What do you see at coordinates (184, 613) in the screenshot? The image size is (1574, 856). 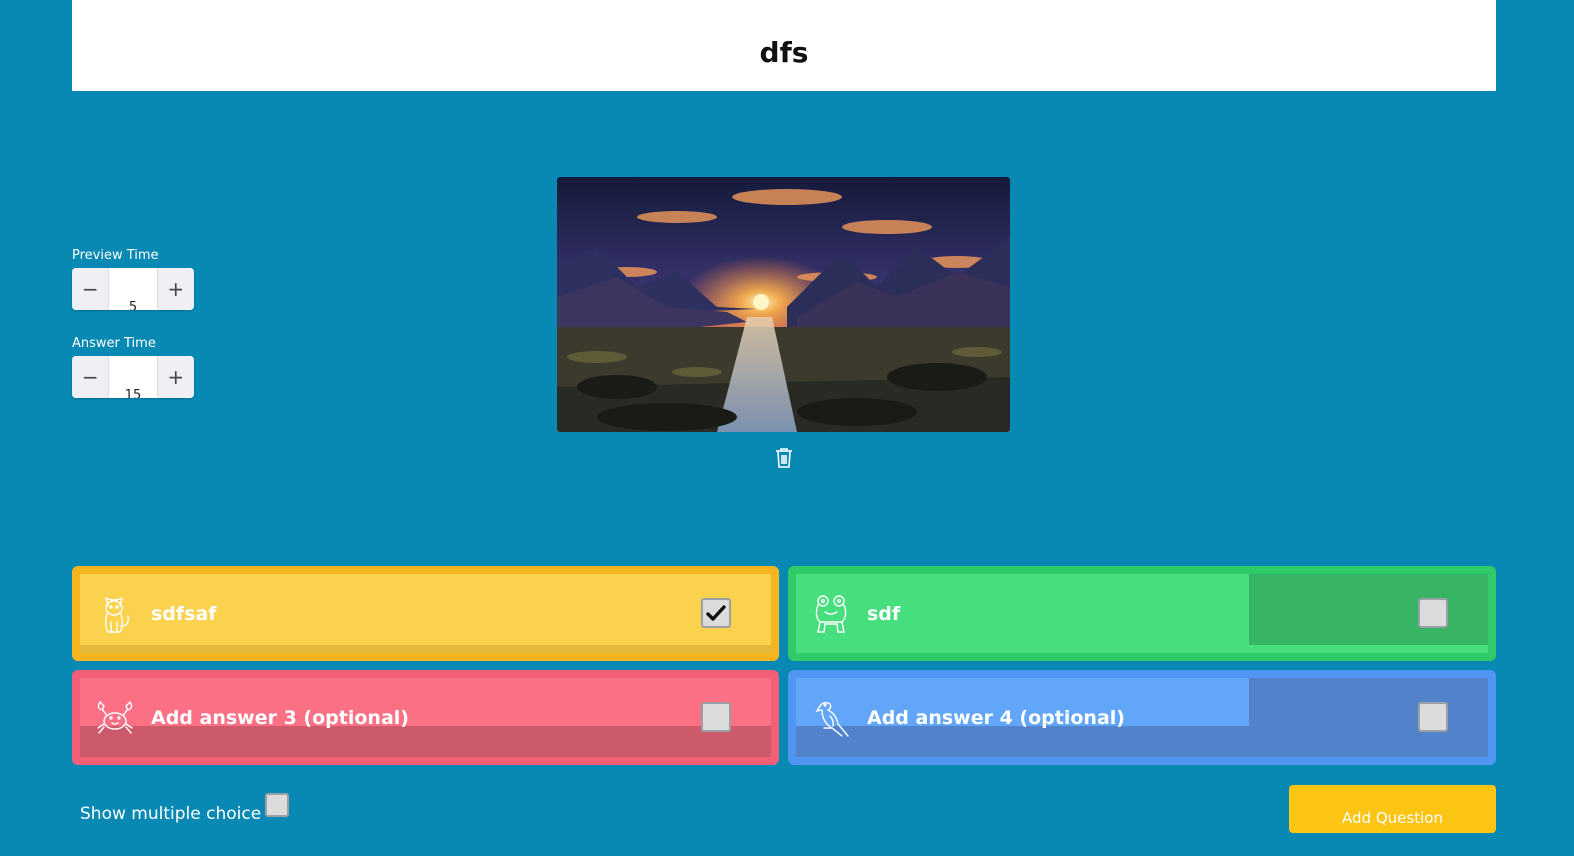 I see `answer-text-1: sdfsaf` at bounding box center [184, 613].